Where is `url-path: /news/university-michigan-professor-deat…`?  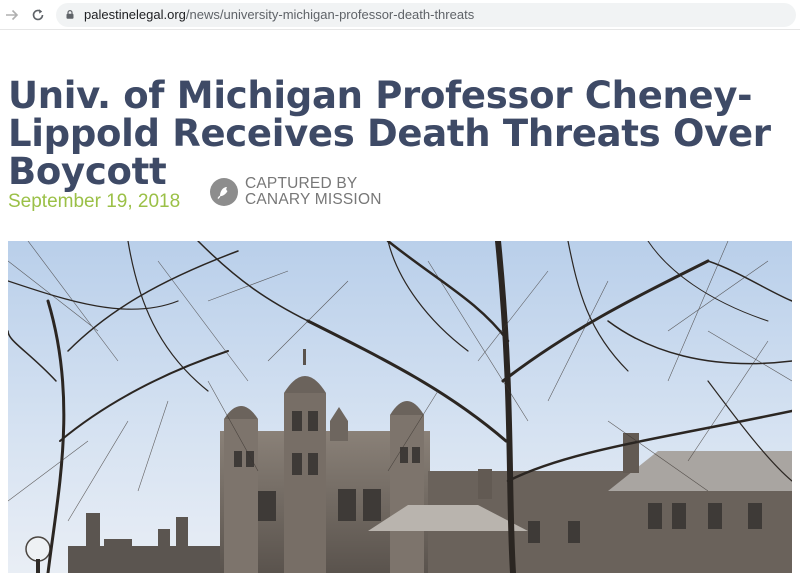 url-path: /news/university-michigan-professor-deat… is located at coordinates (330, 14).